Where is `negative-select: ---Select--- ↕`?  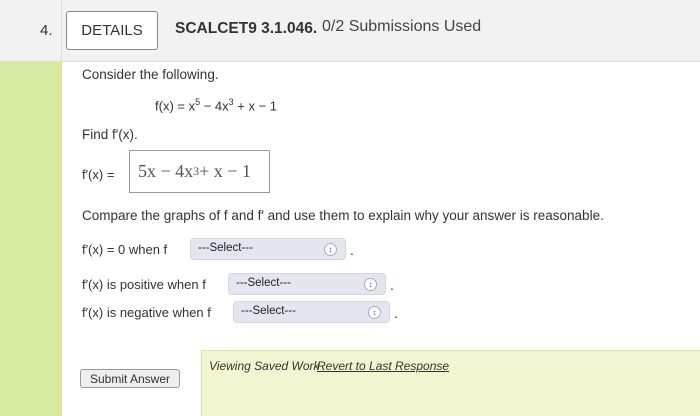 negative-select: ---Select--- ↕ is located at coordinates (311, 312).